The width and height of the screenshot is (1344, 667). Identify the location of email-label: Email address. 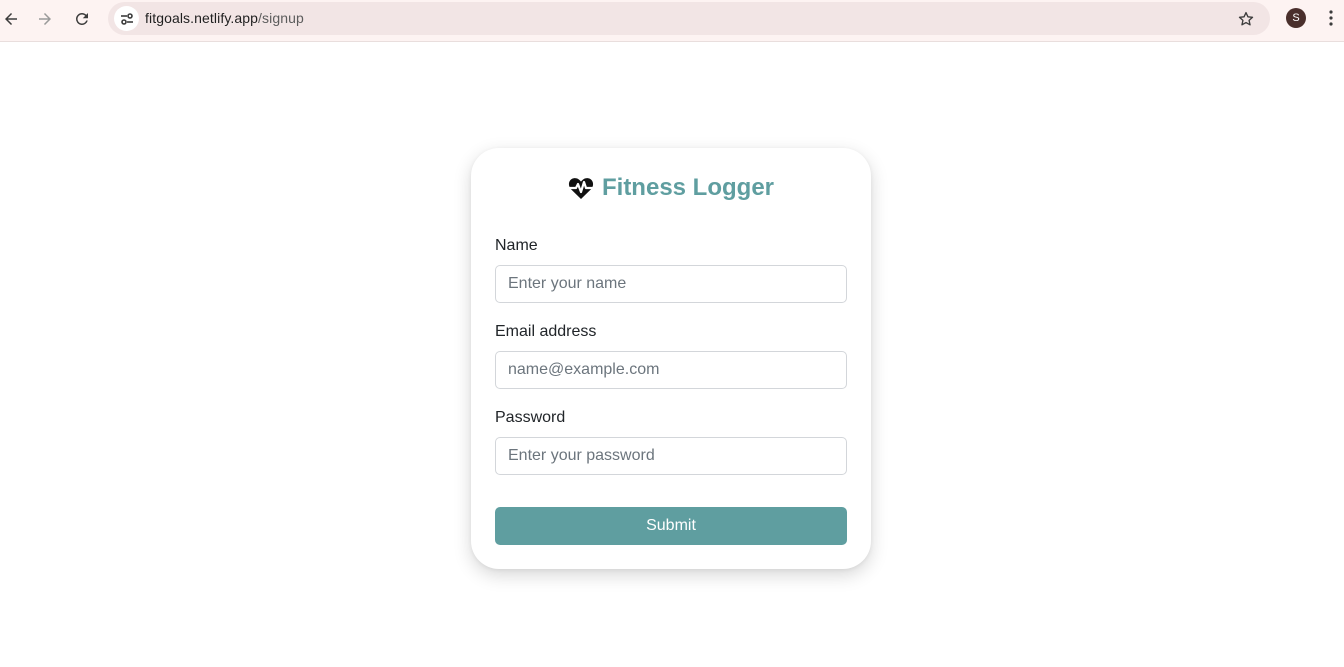
(546, 331).